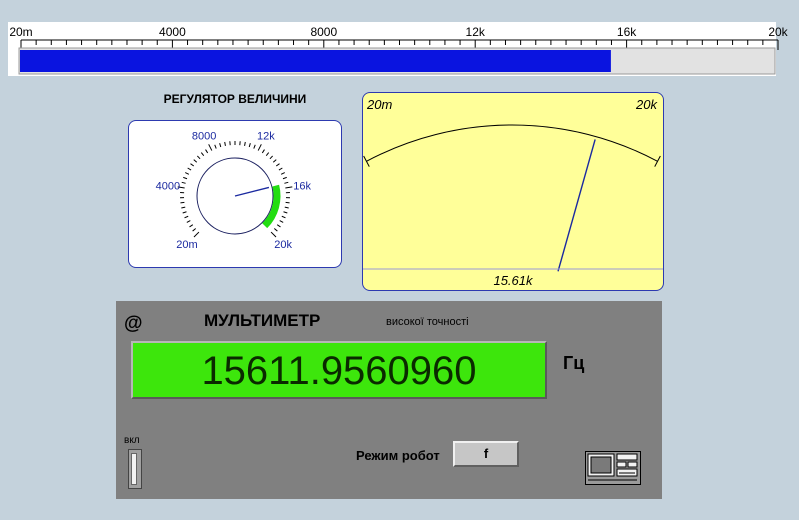 The image size is (799, 520). I want to click on slide-bar-tick-label: 8000, so click(323, 32).